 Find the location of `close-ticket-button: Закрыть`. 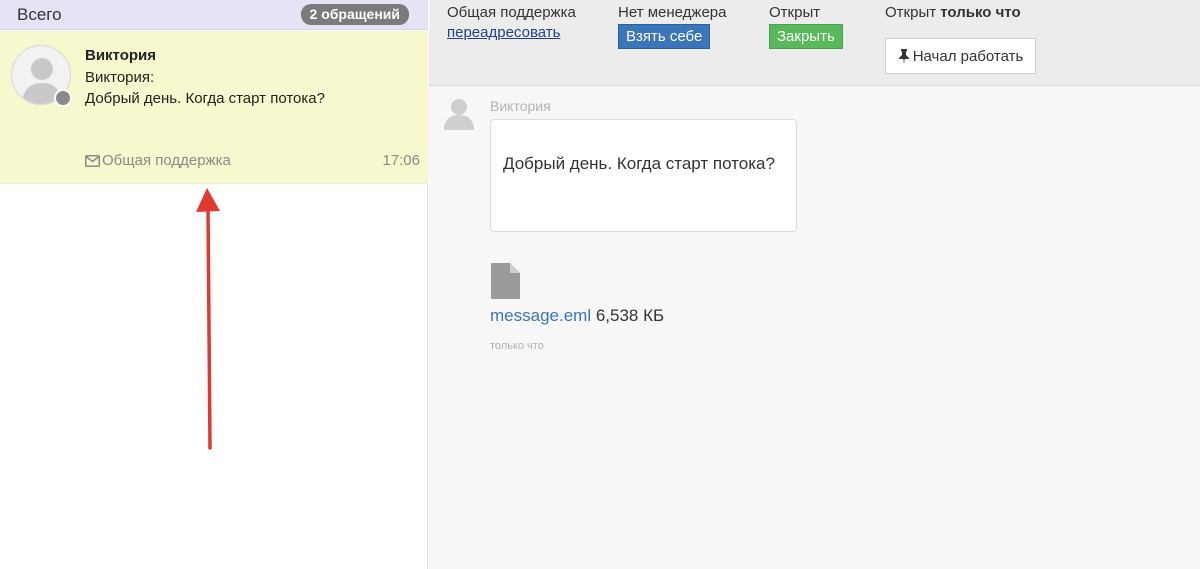

close-ticket-button: Закрыть is located at coordinates (806, 36).